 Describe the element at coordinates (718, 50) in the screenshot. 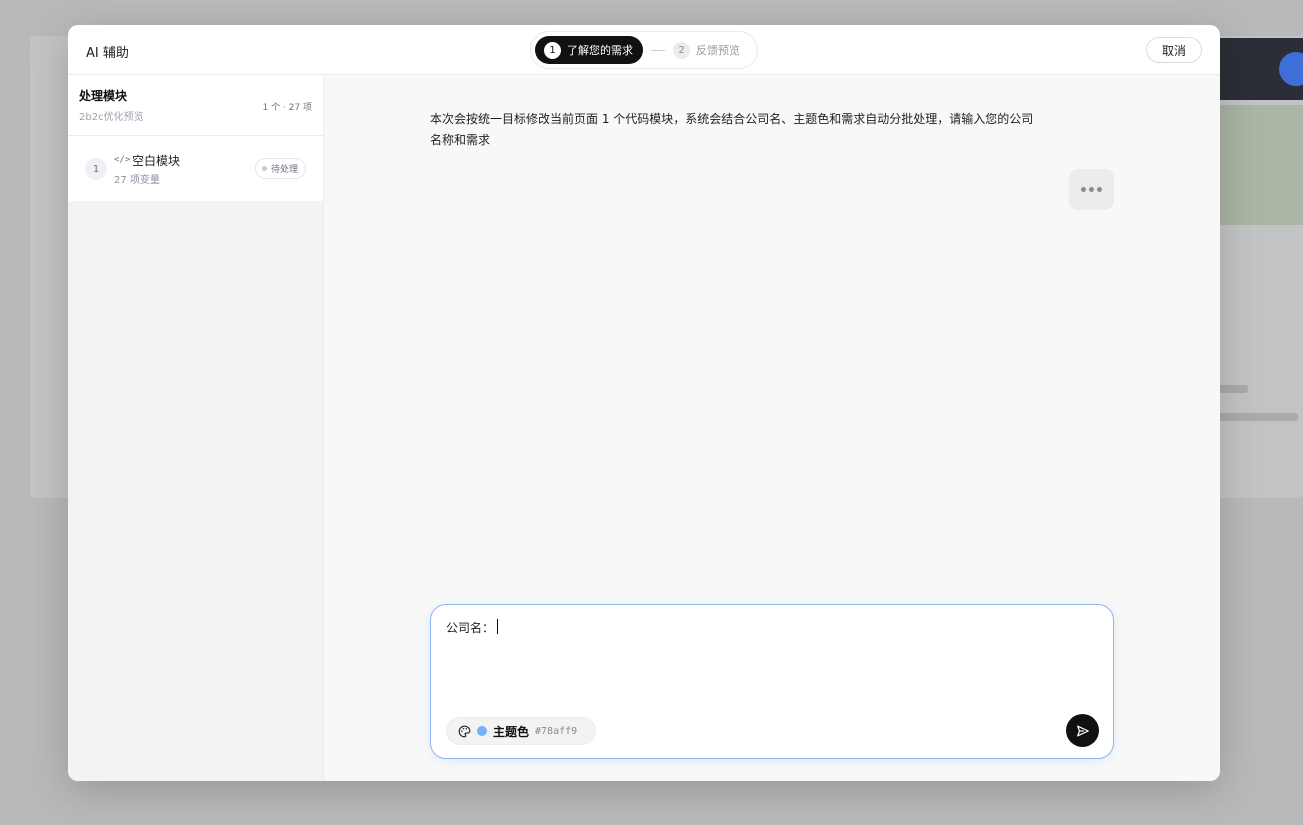

I see `step-2-label: 反馈预览` at that location.